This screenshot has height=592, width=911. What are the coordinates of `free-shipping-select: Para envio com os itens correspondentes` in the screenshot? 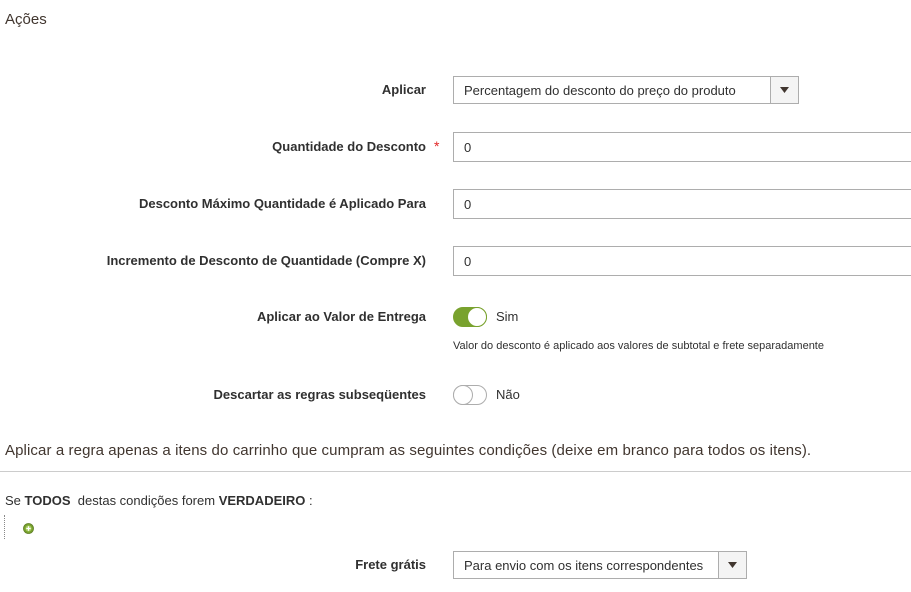 It's located at (600, 565).